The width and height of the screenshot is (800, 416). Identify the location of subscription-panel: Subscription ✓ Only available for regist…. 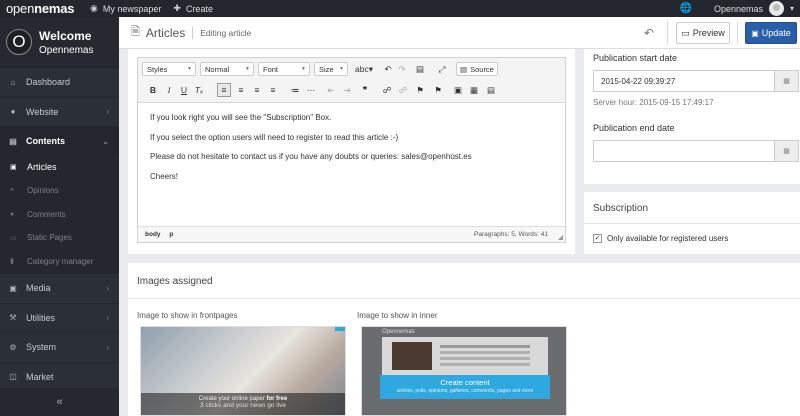
(692, 223).